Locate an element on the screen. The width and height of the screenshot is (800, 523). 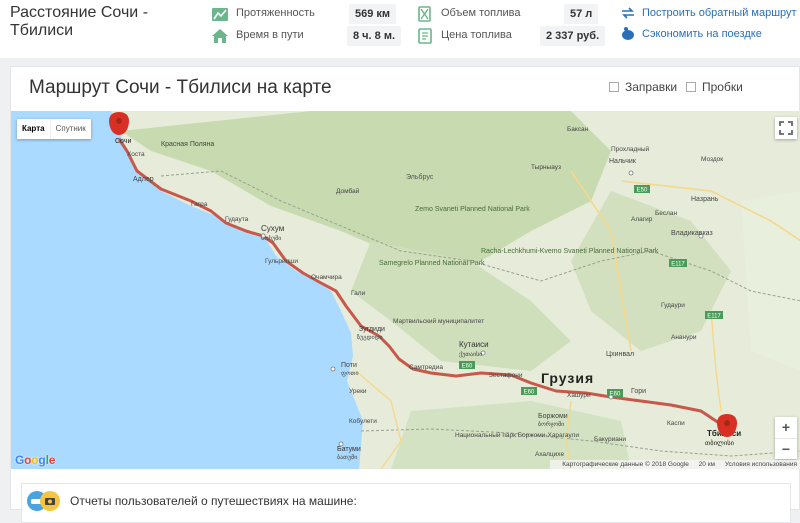
road-badge-e60-b-text: E60 is located at coordinates (529, 393).